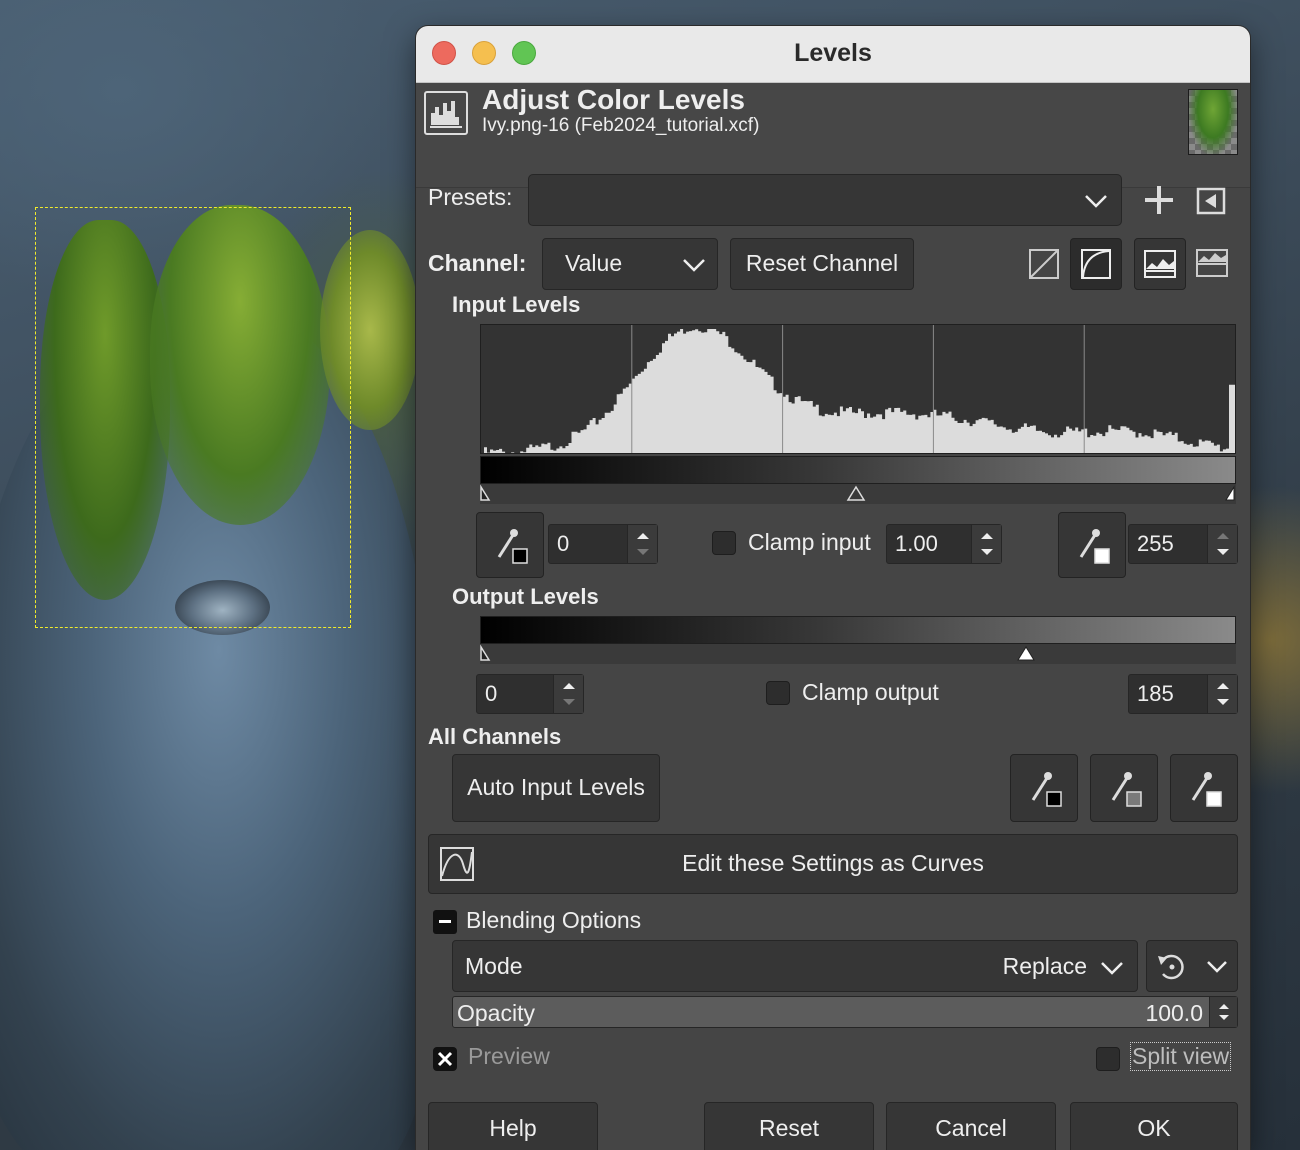  What do you see at coordinates (778, 693) in the screenshot?
I see `clamp-output-checkbox` at bounding box center [778, 693].